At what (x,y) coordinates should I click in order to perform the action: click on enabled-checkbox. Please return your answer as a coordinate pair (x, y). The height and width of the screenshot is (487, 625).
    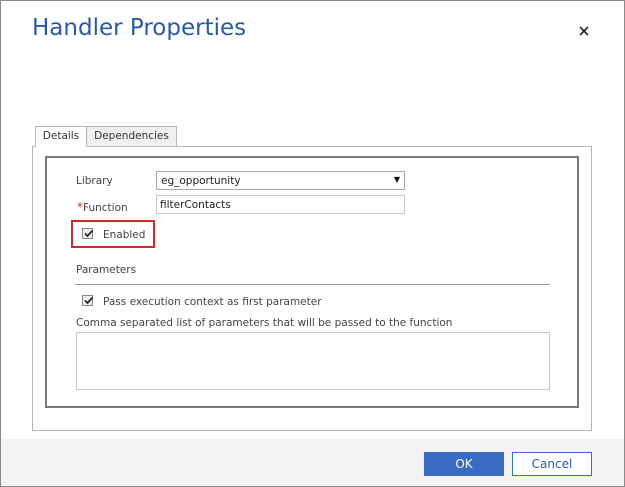
    Looking at the image, I should click on (88, 233).